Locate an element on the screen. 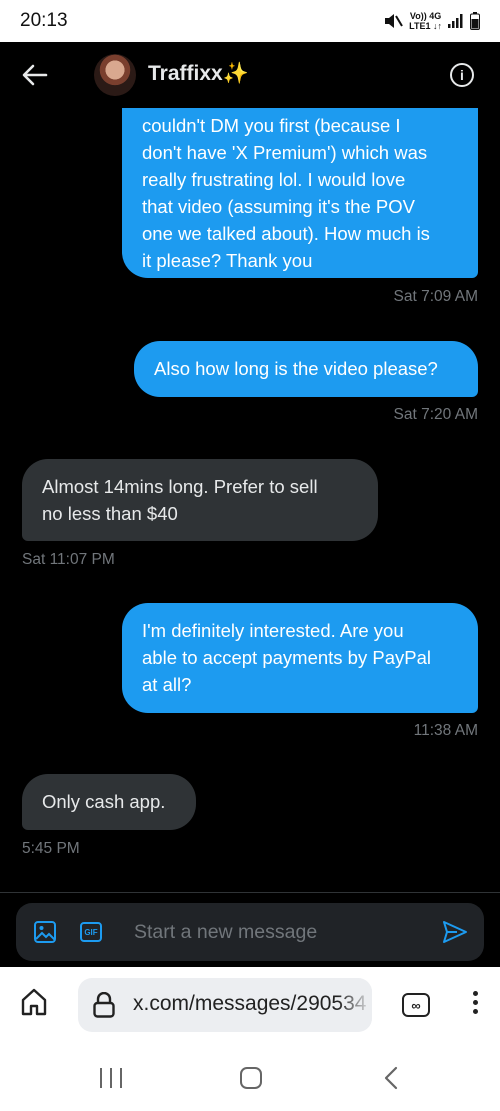  address-bar: x.com/messages/290534 is located at coordinates (225, 1005).